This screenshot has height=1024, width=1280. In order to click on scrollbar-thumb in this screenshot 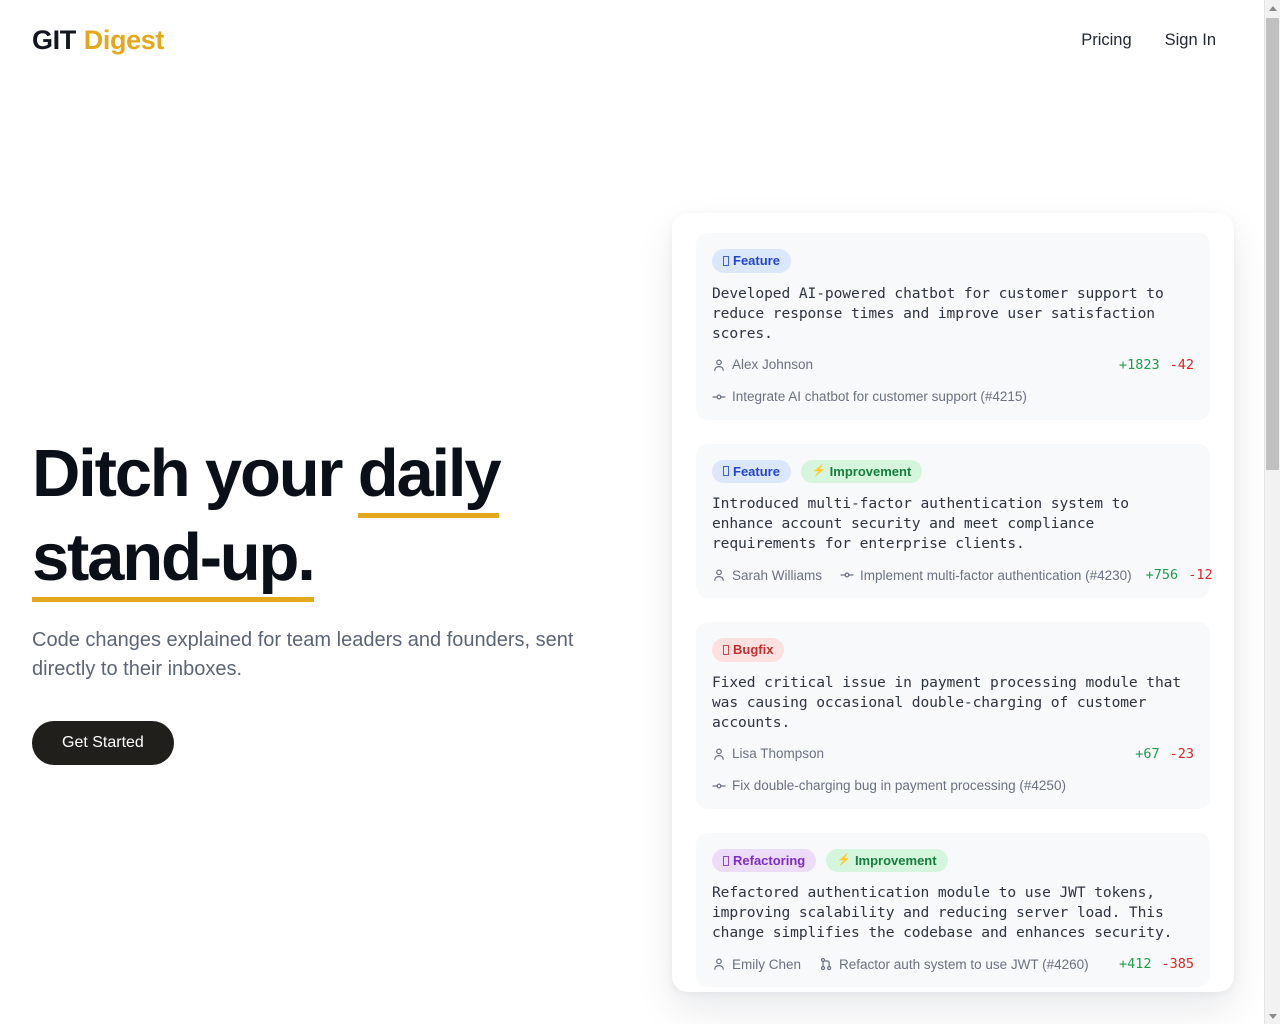, I will do `click(1272, 244)`.